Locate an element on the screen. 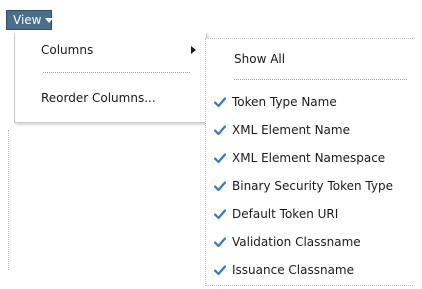 This screenshot has width=422, height=289. view-menu-button: View is located at coordinates (30, 20).